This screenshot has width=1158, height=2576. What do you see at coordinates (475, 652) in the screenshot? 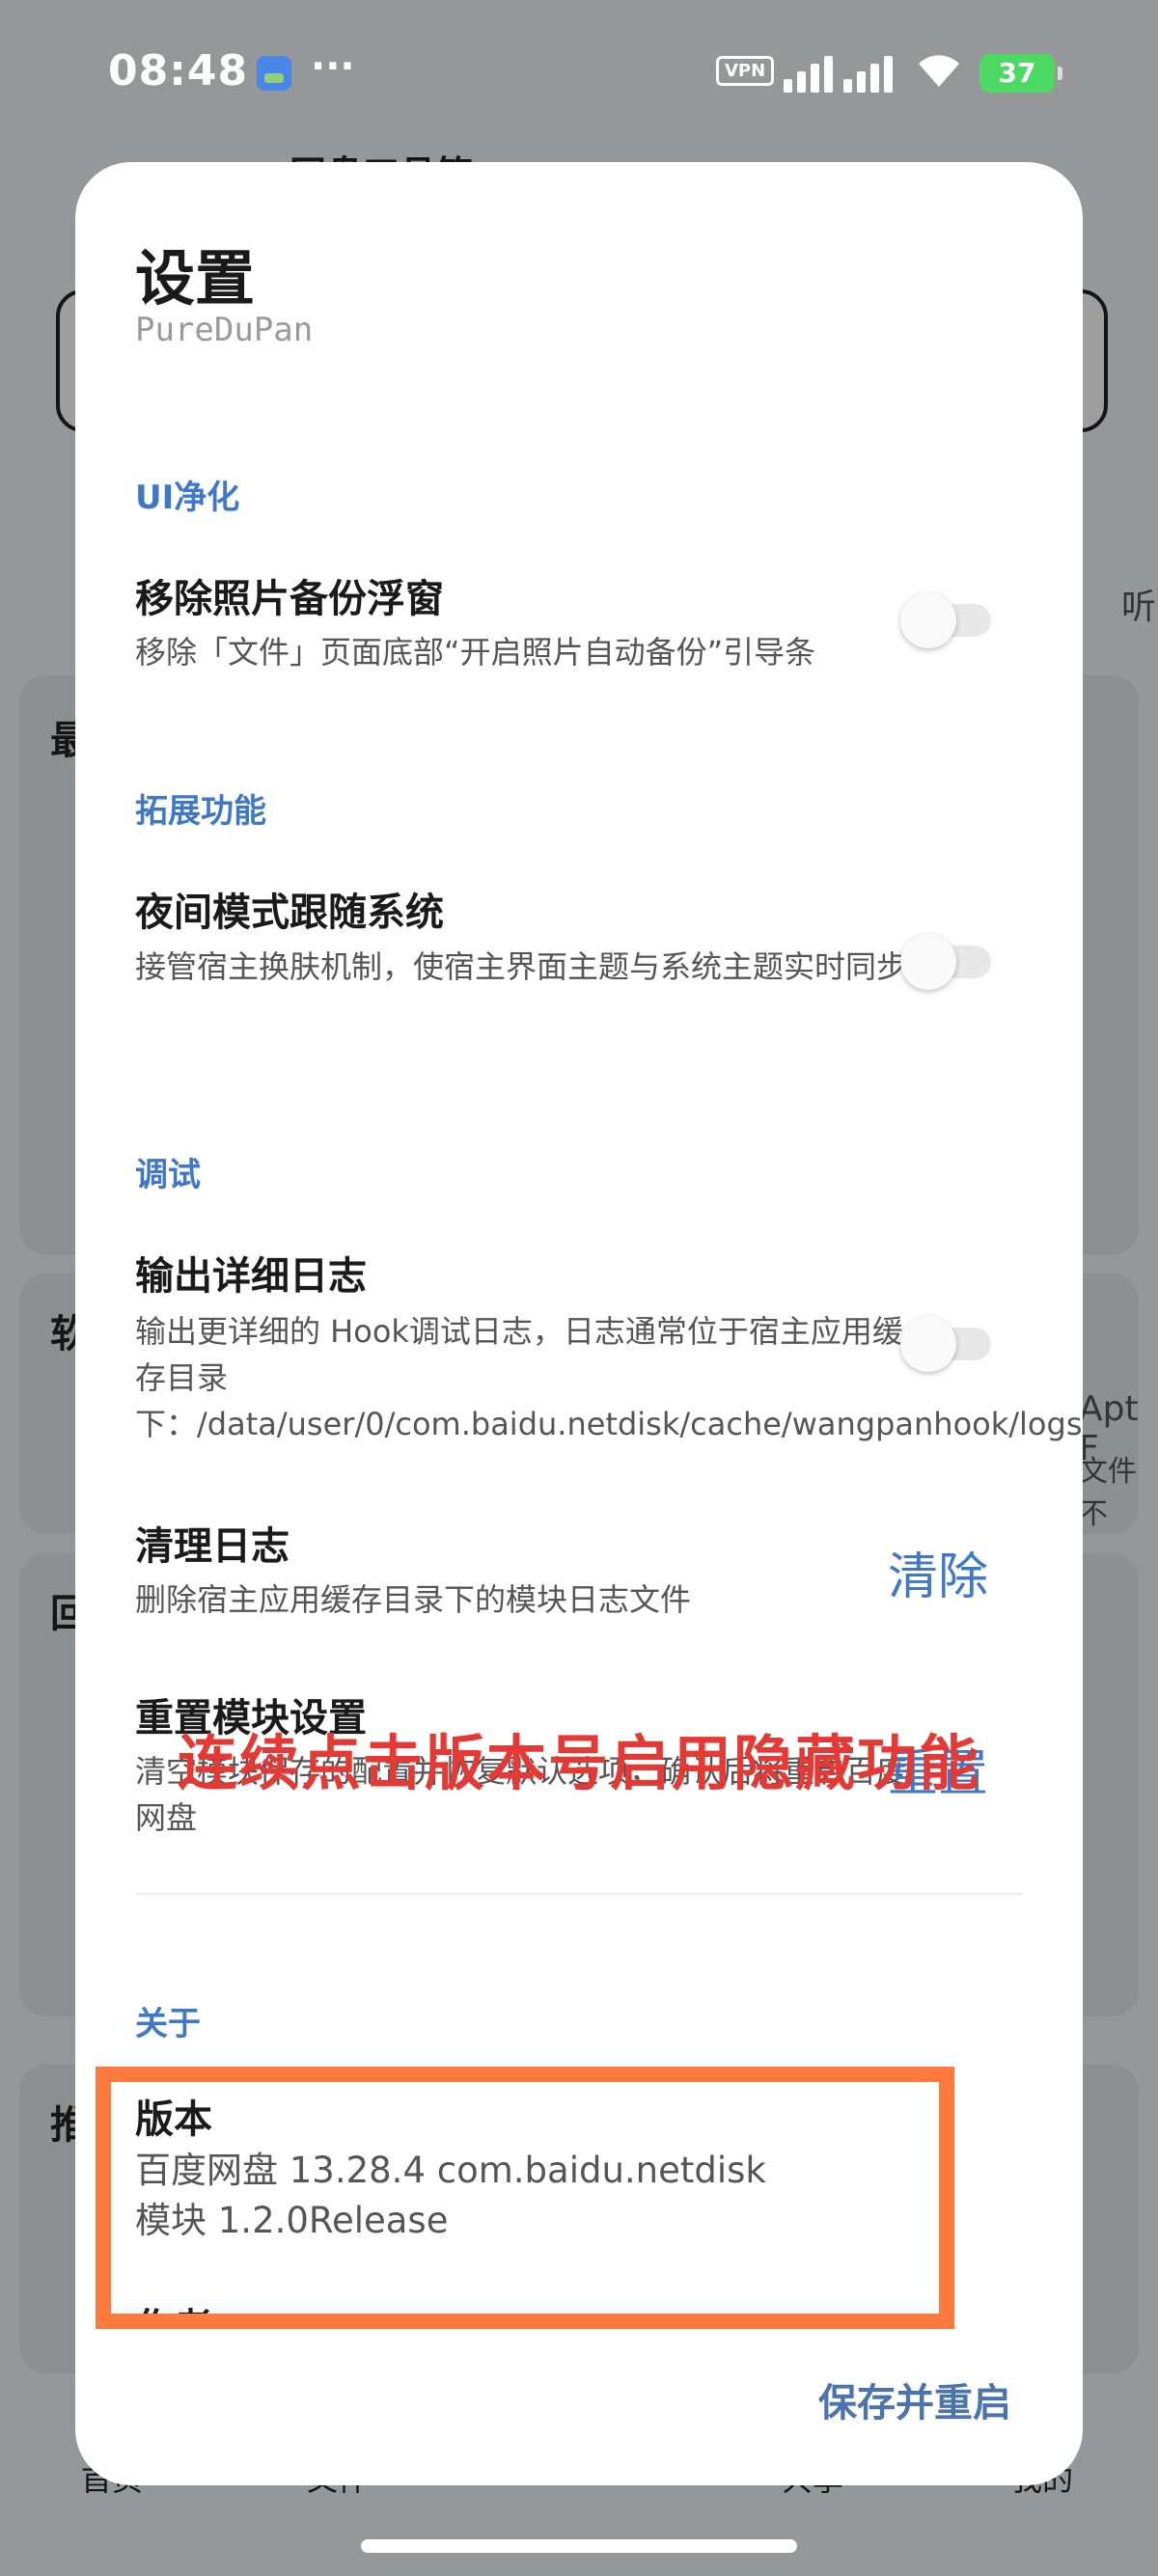
I see `remove-float-desc: 移除「文件」页面底部“开启照片自动备份”引导条` at bounding box center [475, 652].